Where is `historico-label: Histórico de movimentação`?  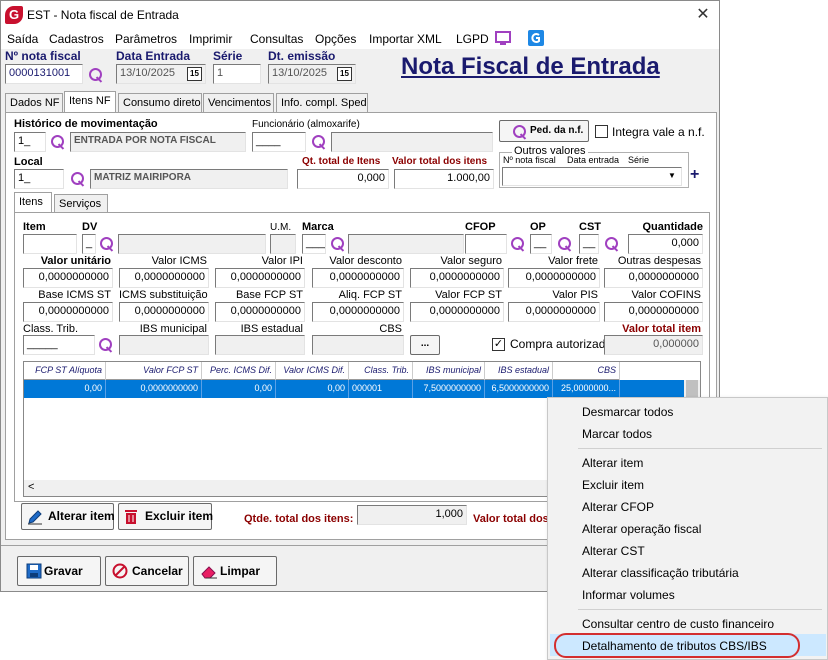 historico-label: Histórico de movimentação is located at coordinates (86, 124).